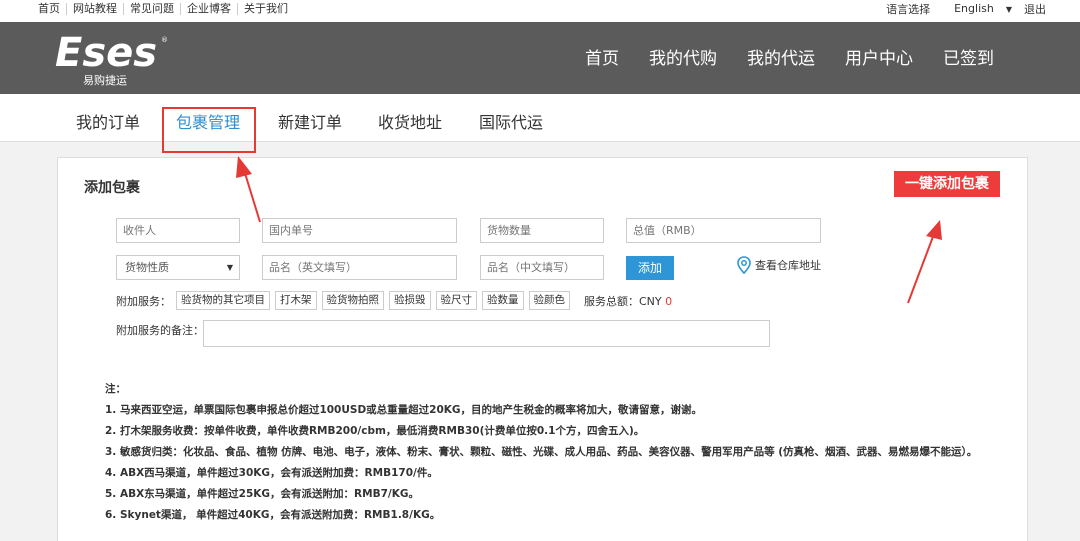 Image resolution: width=1080 pixels, height=541 pixels. What do you see at coordinates (178, 230) in the screenshot?
I see `recipient-input` at bounding box center [178, 230].